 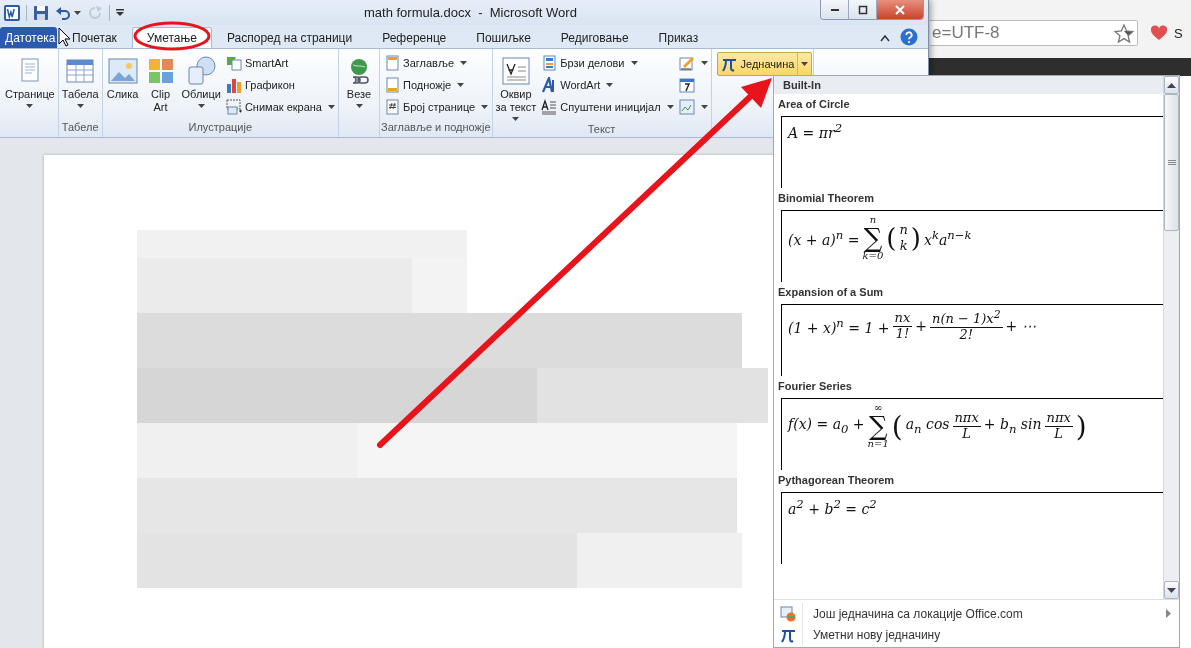 I want to click on page-number-icon, so click(x=392, y=106).